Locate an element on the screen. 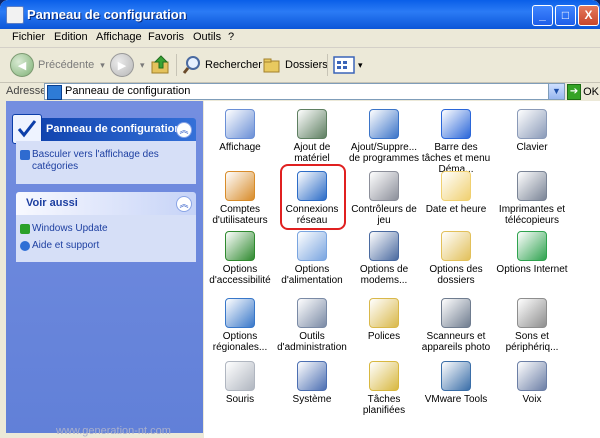 This screenshot has height=438, width=600. address-bar: Adresse Panneau de configuration ▼ ➔ OK is located at coordinates (300, 91).